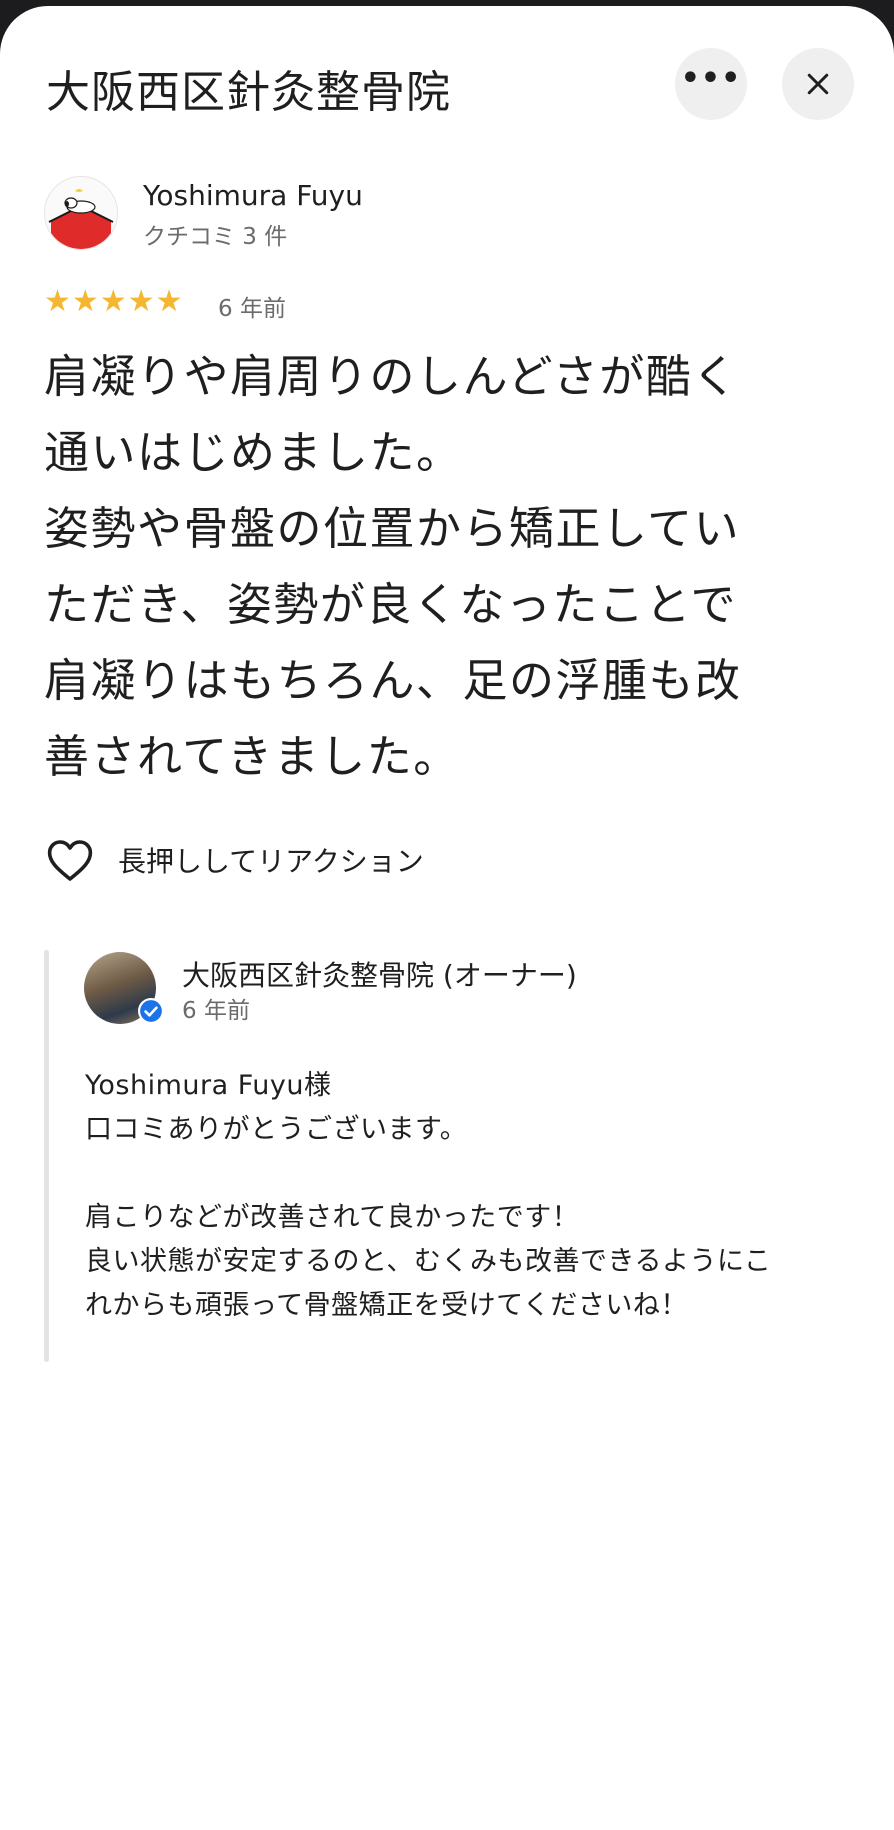 The width and height of the screenshot is (894, 1830). What do you see at coordinates (253, 195) in the screenshot?
I see `reviewer-name: Yoshimura Fuyu` at bounding box center [253, 195].